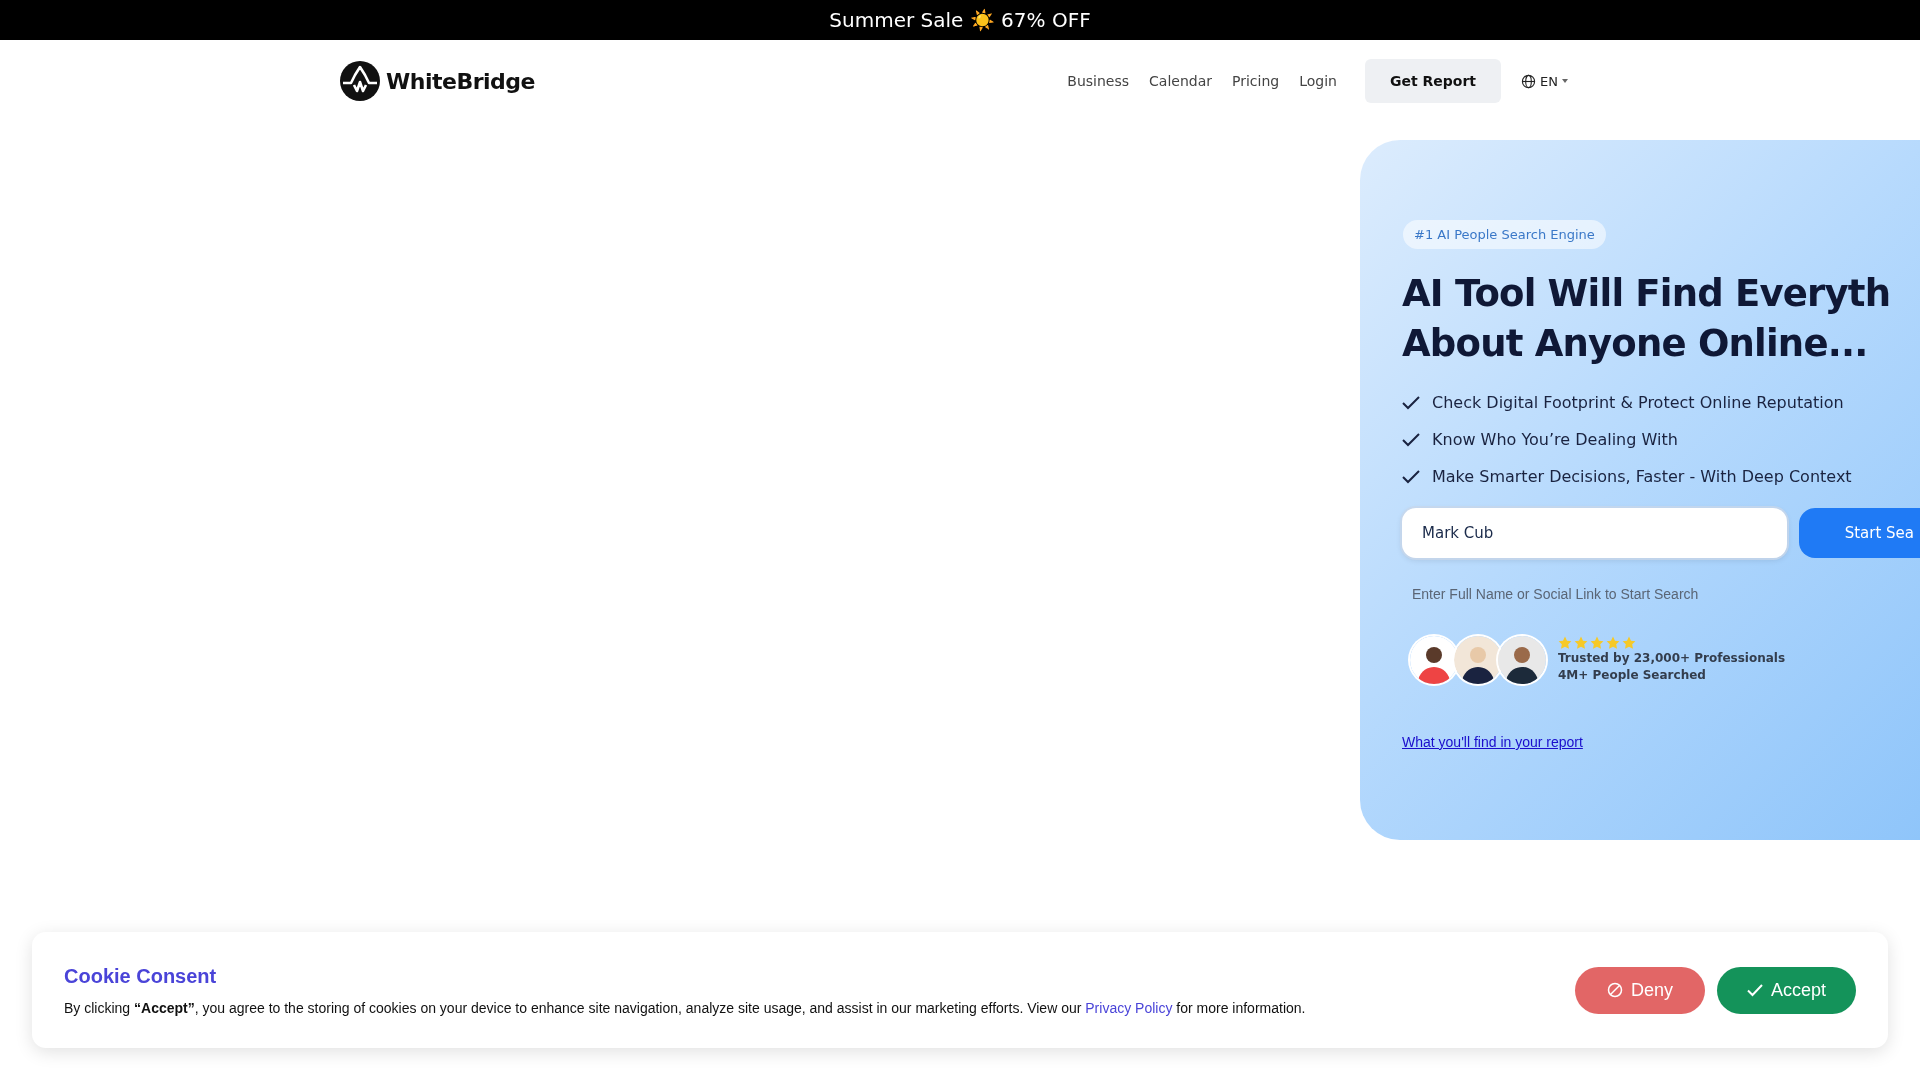  I want to click on nav-link: Pricing, so click(1256, 81).